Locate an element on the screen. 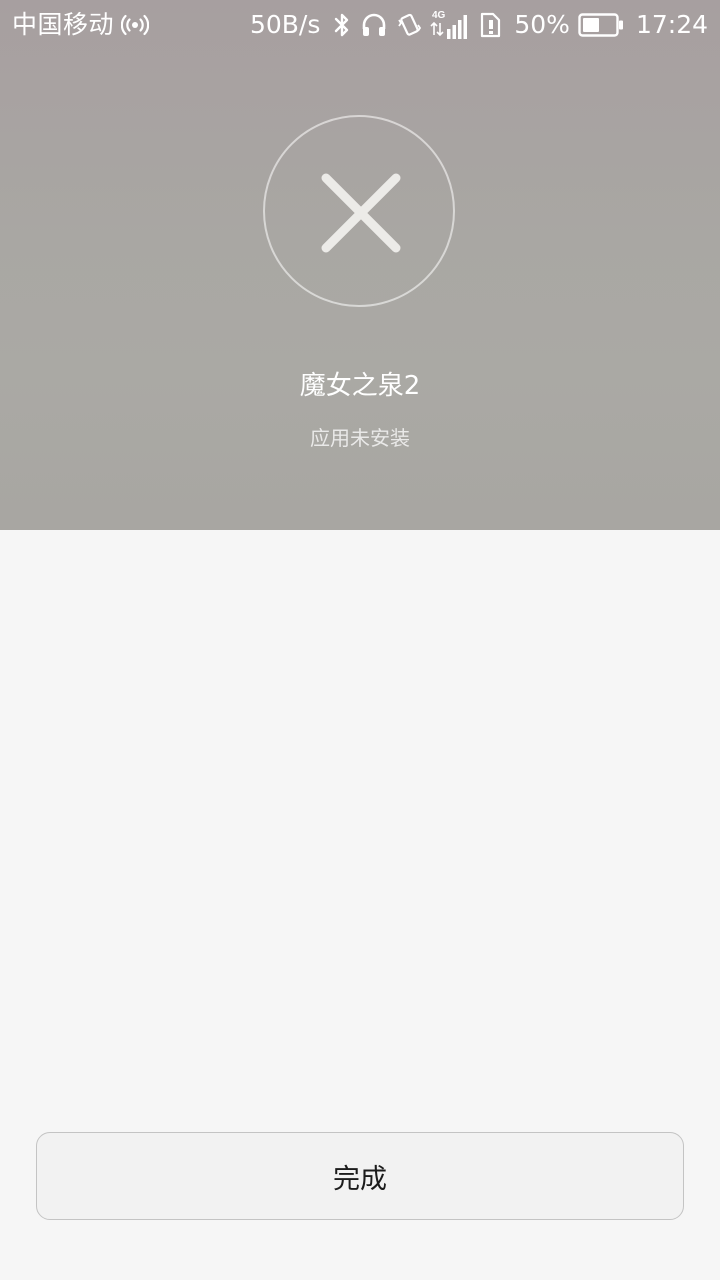 Image resolution: width=720 pixels, height=1280 pixels. signal-4g-icon: 4G is located at coordinates (449, 24).